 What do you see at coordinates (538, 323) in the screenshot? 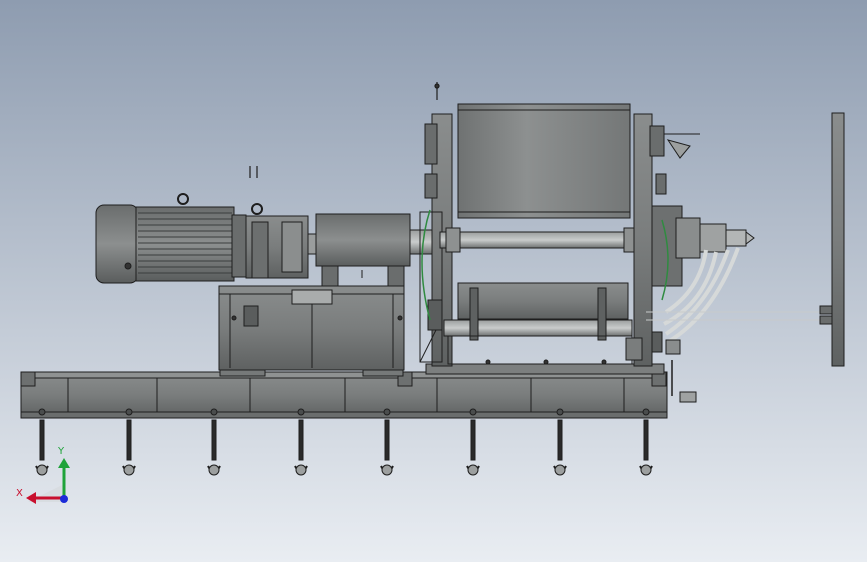
I see `lower-roller` at bounding box center [538, 323].